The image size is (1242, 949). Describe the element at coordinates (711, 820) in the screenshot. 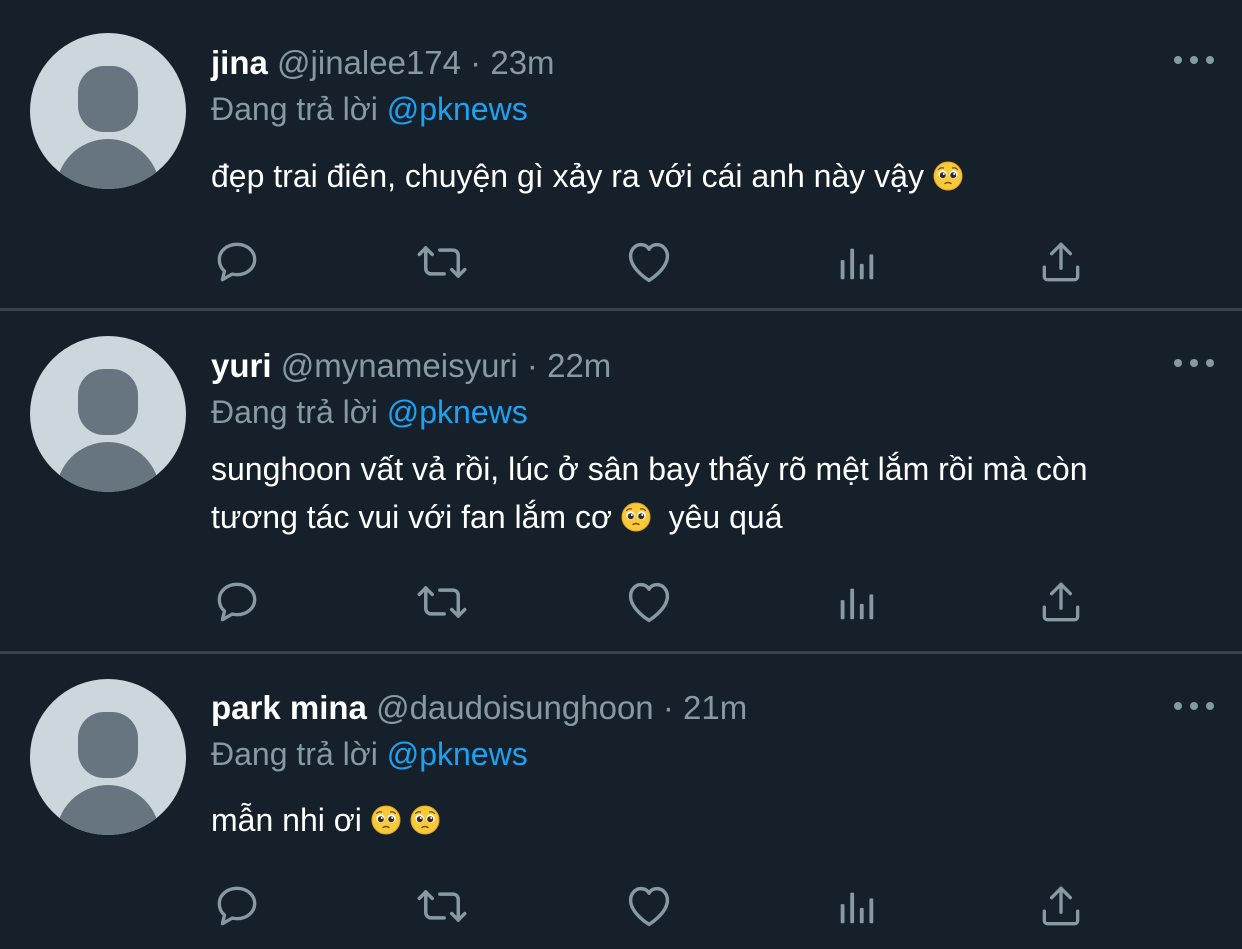

I see `tweet-text: mẫn nhi ơi` at that location.